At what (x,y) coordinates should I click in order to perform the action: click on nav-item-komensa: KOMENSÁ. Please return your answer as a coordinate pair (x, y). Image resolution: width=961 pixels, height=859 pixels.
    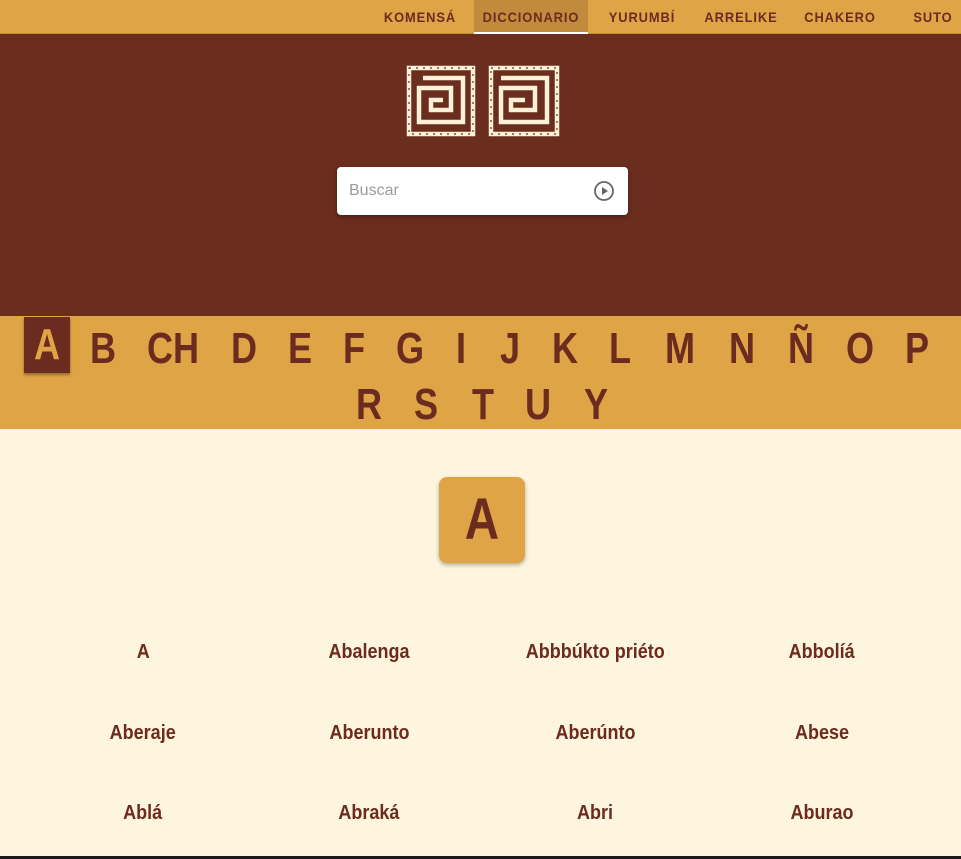
    Looking at the image, I should click on (419, 17).